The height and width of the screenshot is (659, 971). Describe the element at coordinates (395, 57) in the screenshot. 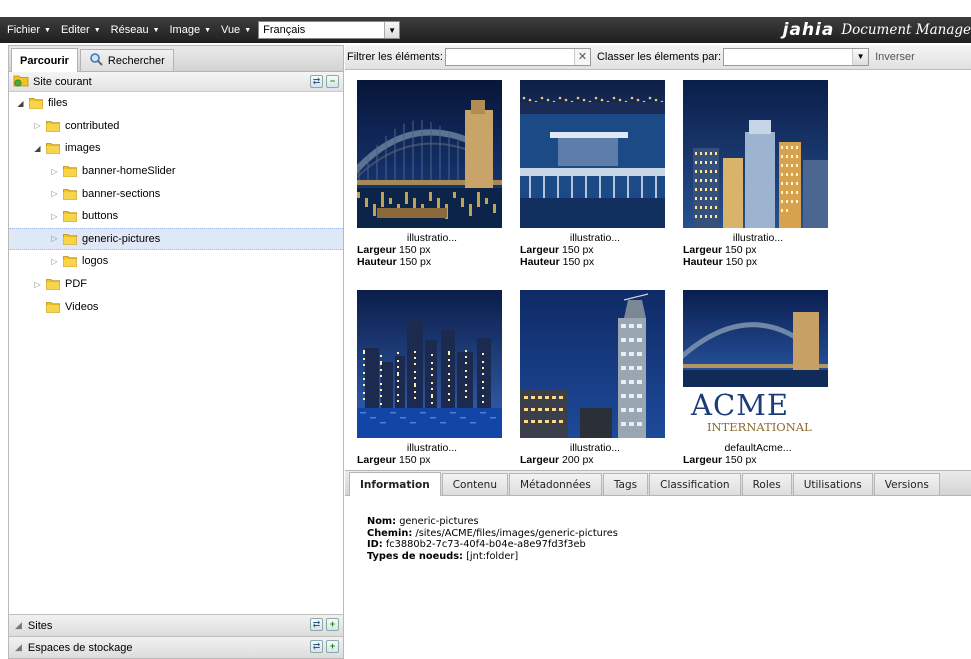

I see `filter-label: Filtrer les éléments:` at that location.